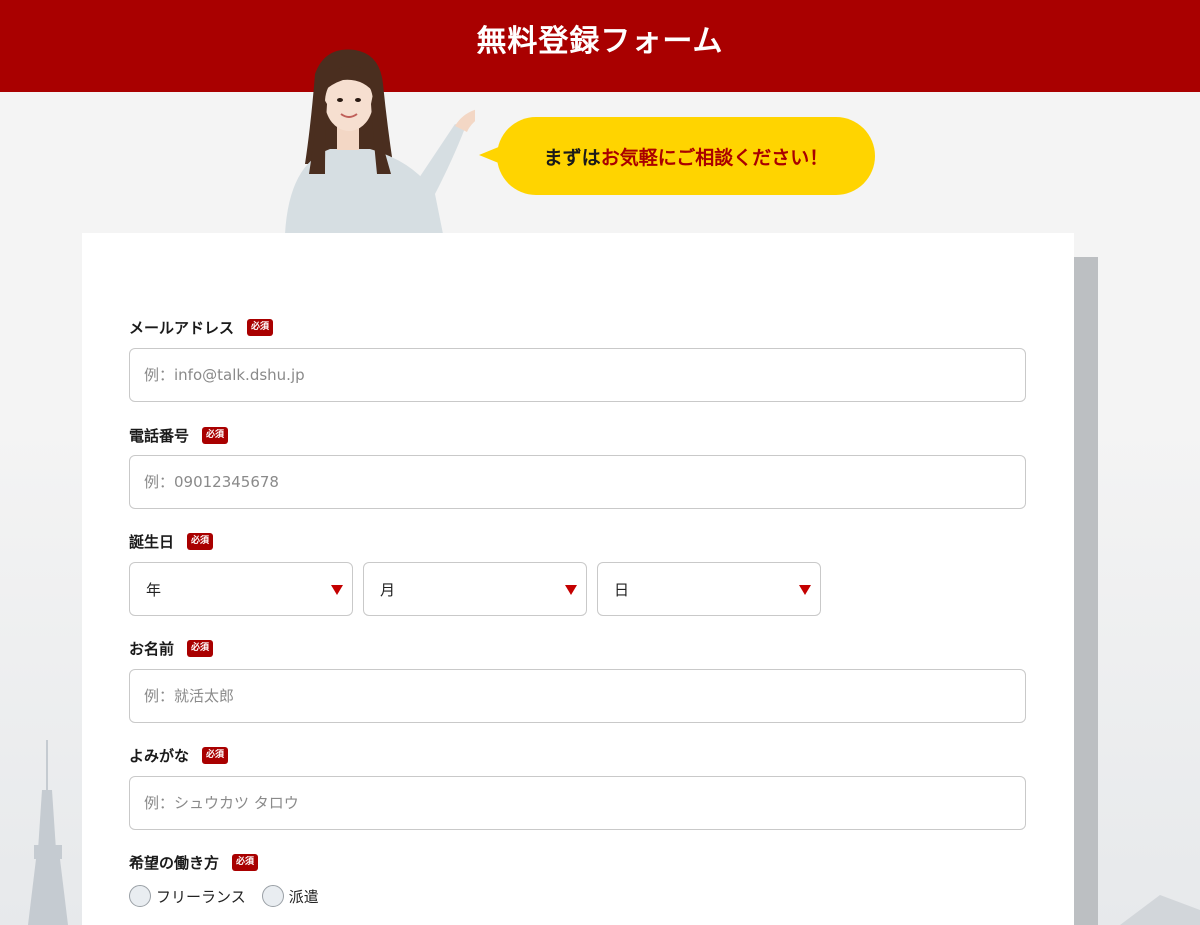  Describe the element at coordinates (201, 896) in the screenshot. I see `radio-freelance-label: フリーランス` at that location.